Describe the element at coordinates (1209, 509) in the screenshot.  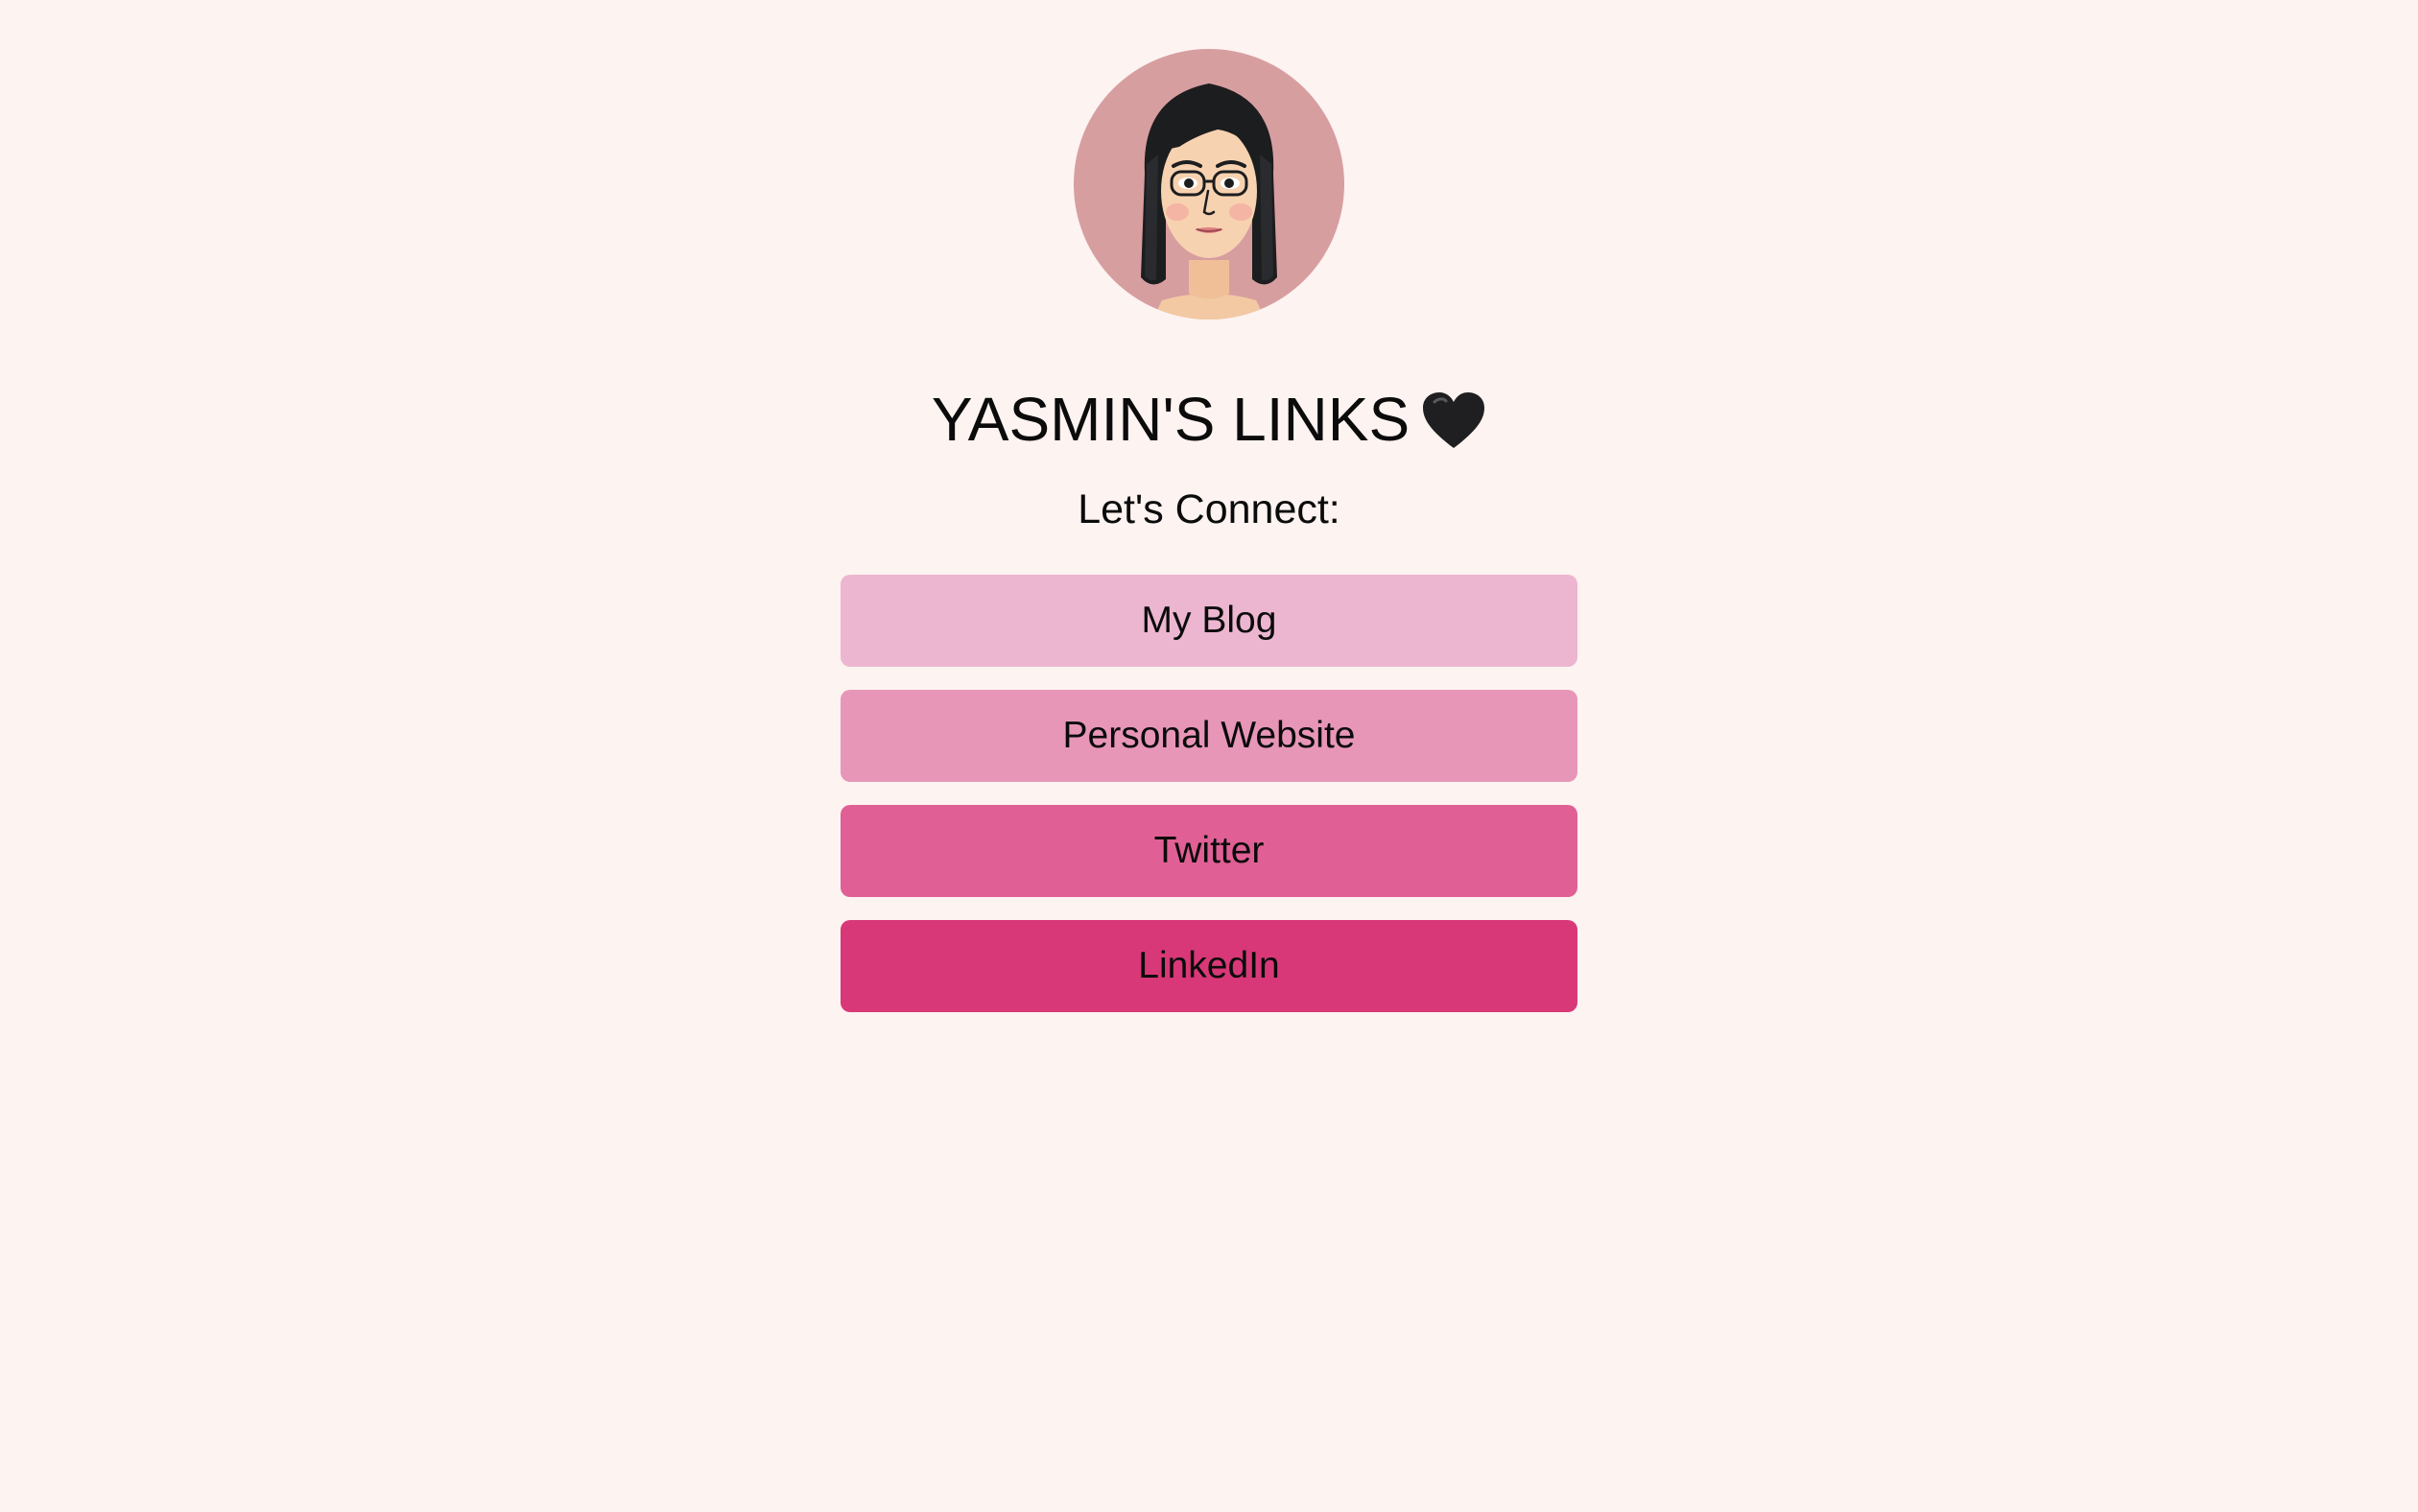
I see `subtitle: Let's Connect:` at that location.